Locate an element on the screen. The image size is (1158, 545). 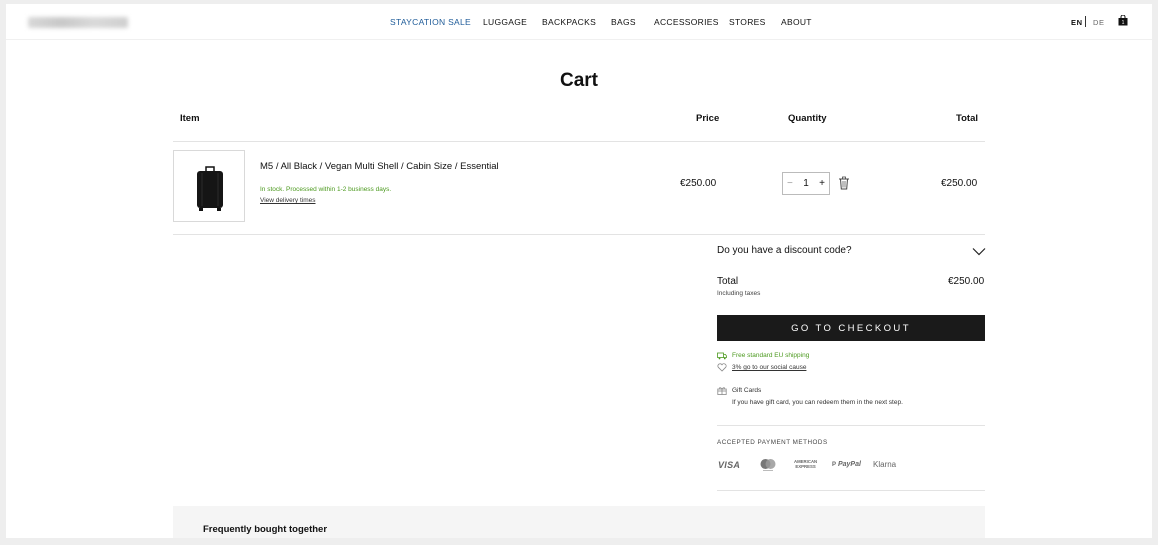
quantity-stepper: − 1 + is located at coordinates (806, 183).